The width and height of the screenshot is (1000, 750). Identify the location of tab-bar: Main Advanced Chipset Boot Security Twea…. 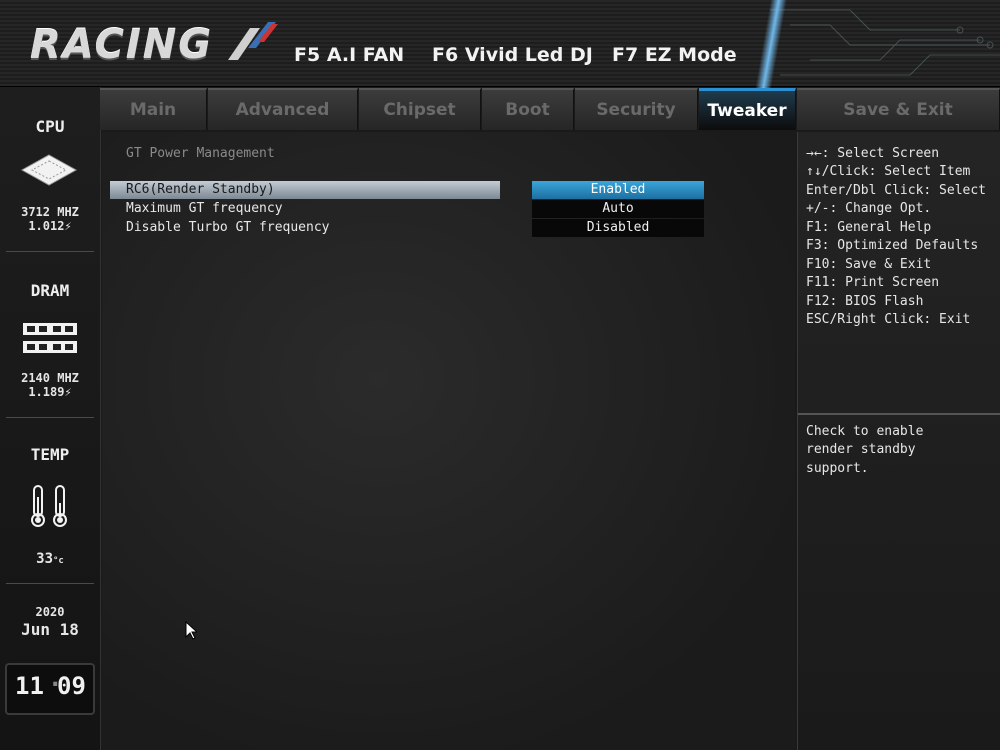
(550, 109).